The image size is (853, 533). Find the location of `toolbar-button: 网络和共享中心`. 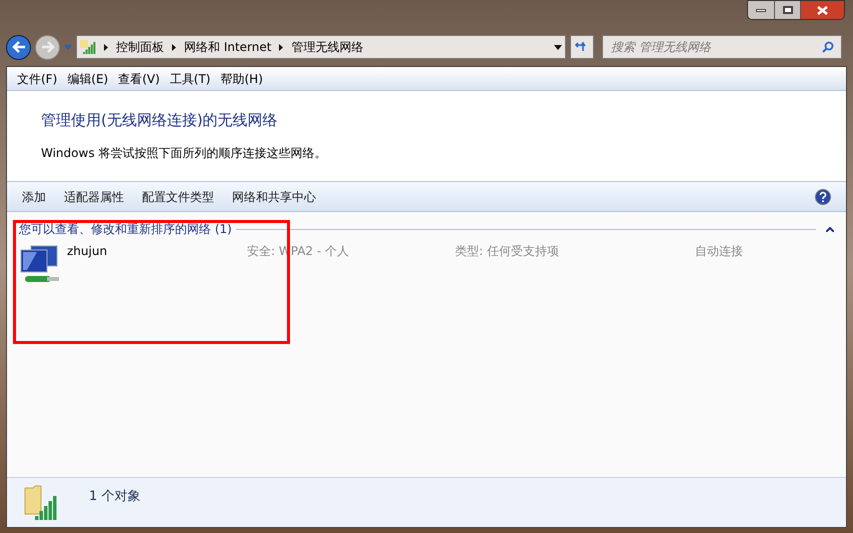

toolbar-button: 网络和共享中心 is located at coordinates (274, 197).